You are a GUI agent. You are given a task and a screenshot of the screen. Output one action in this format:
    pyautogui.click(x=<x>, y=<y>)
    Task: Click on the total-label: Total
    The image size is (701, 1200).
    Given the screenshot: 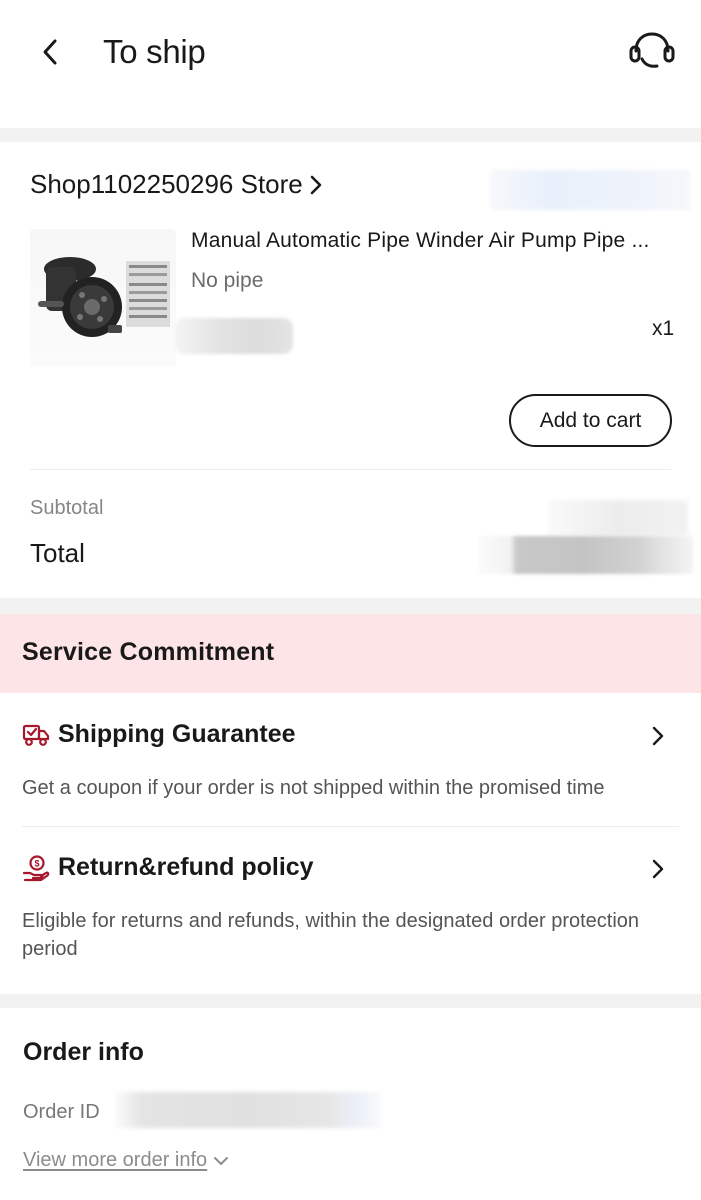 What is the action you would take?
    pyautogui.click(x=57, y=553)
    